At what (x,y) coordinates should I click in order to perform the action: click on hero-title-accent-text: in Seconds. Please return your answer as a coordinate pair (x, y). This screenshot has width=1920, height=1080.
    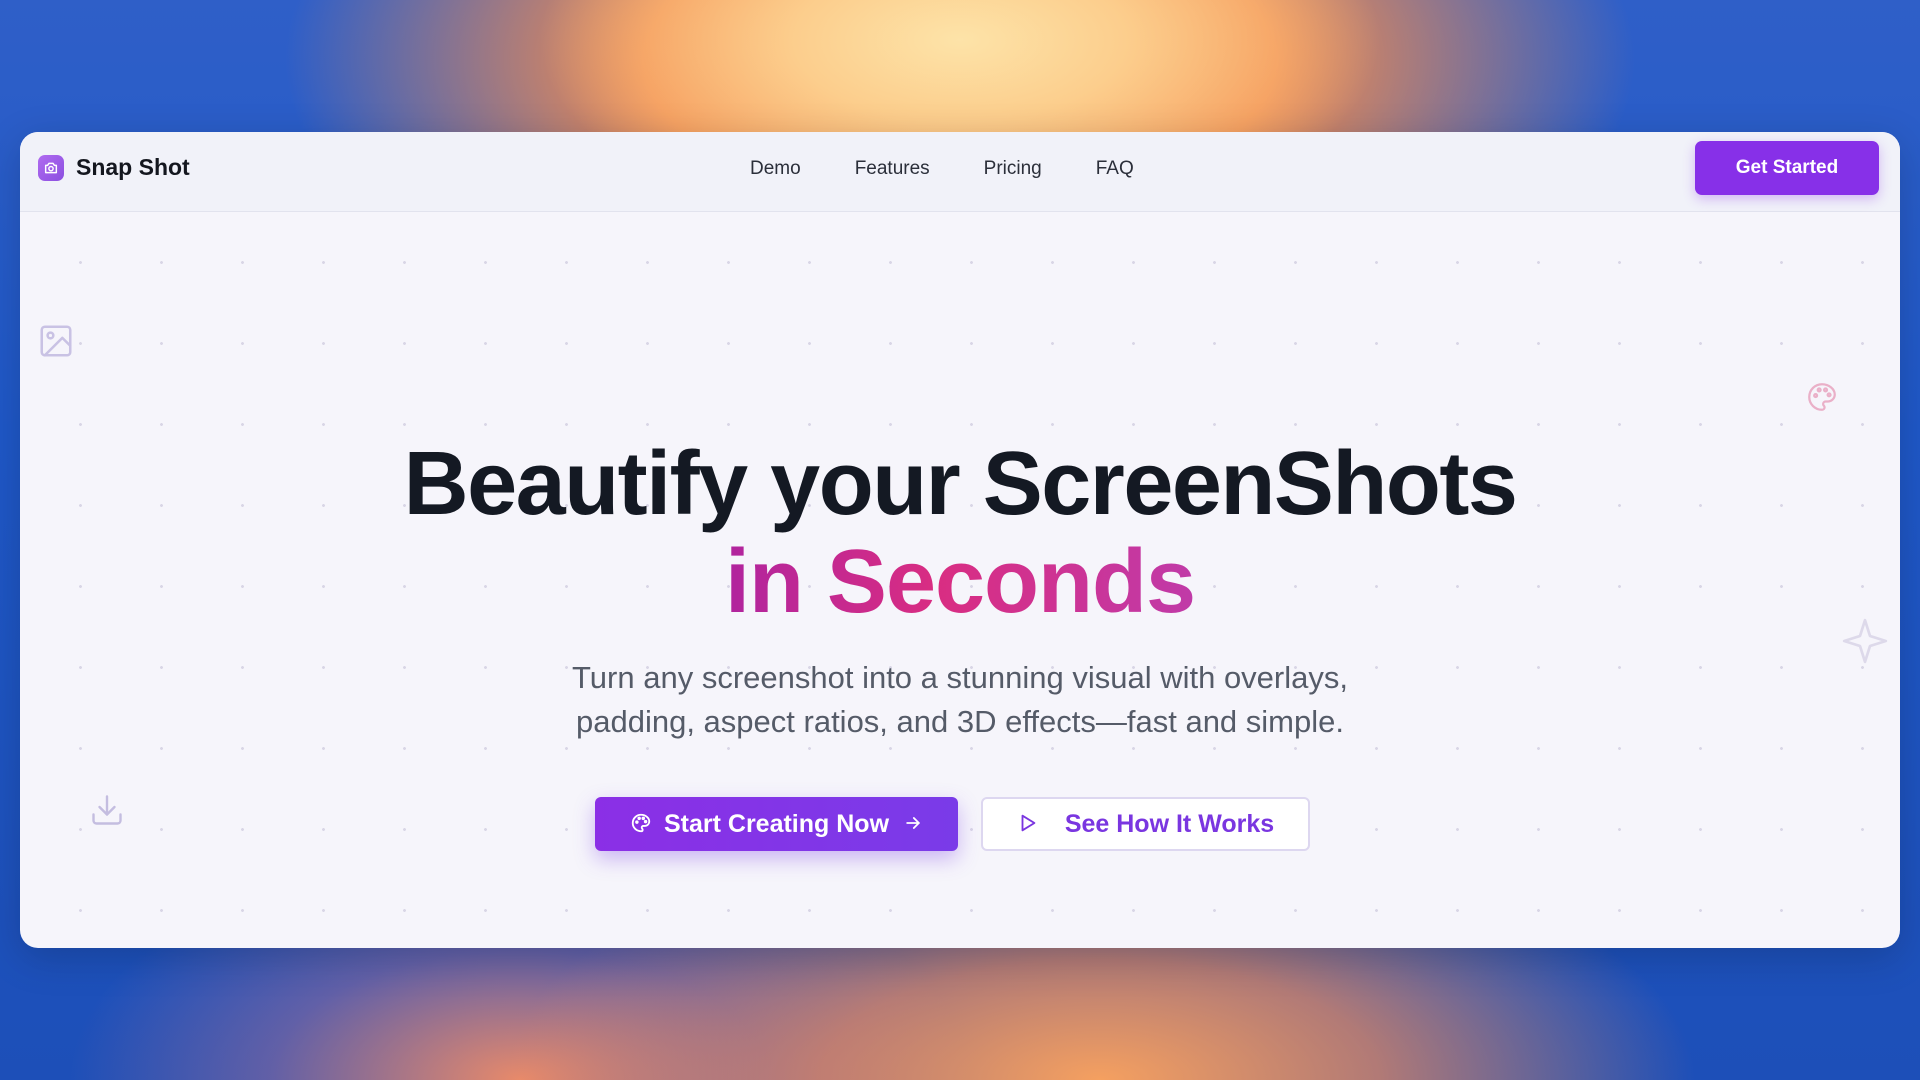
    Looking at the image, I should click on (960, 582).